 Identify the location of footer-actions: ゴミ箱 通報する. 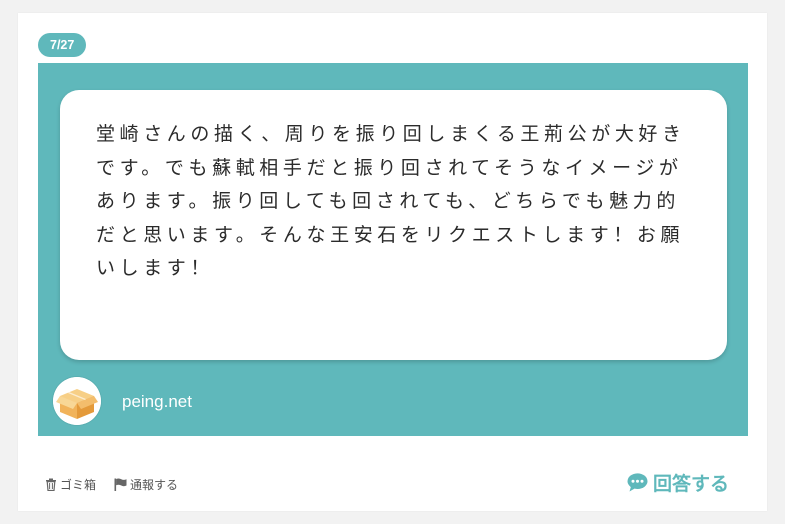
(111, 484).